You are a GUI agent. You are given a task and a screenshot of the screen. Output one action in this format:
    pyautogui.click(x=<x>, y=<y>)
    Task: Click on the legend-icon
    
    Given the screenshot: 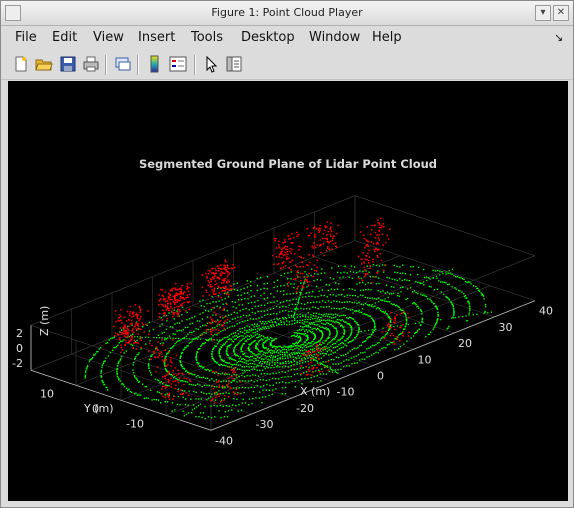 What is the action you would take?
    pyautogui.click(x=178, y=64)
    